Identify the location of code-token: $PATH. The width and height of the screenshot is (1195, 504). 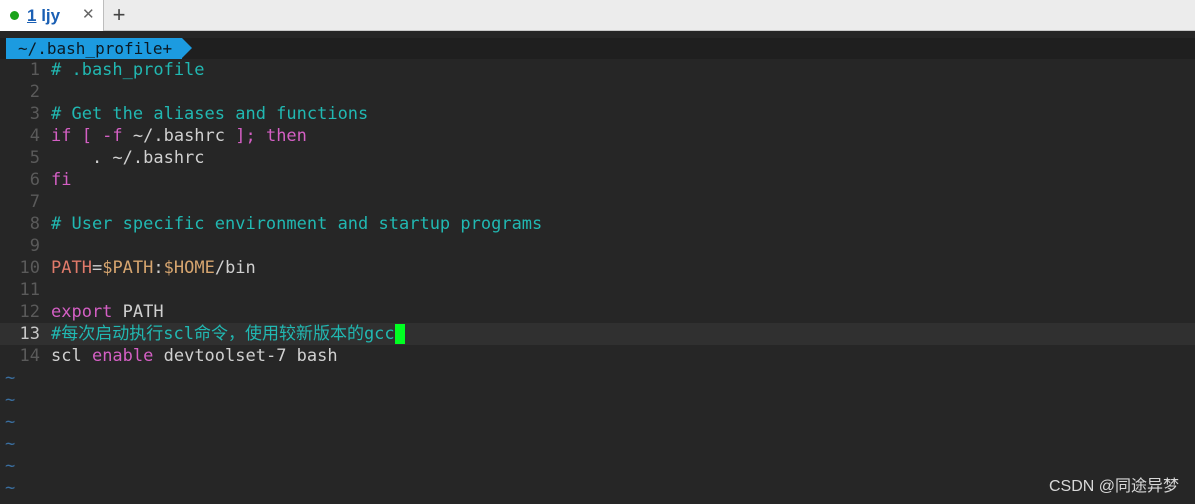
(128, 268).